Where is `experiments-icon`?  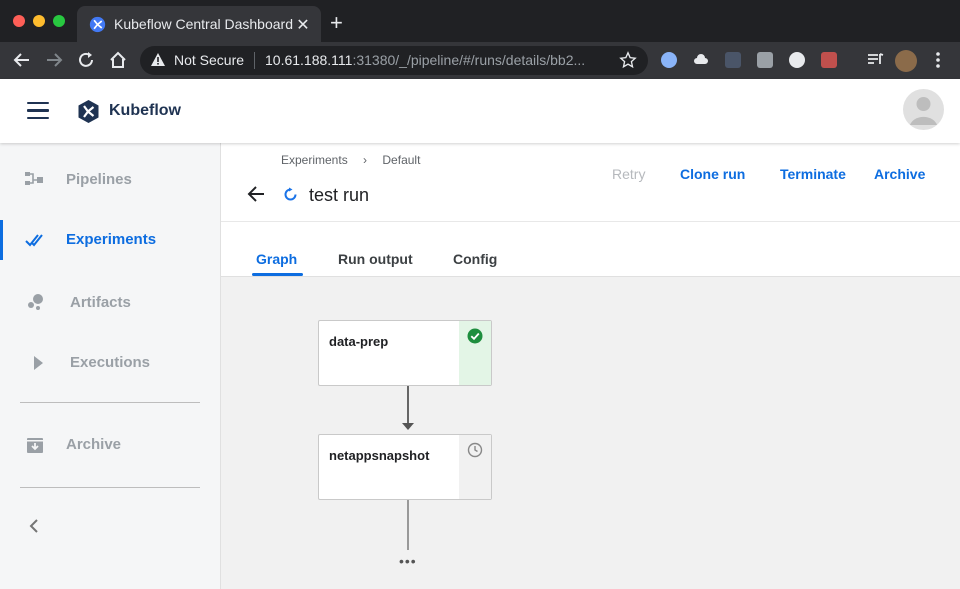 experiments-icon is located at coordinates (34, 240).